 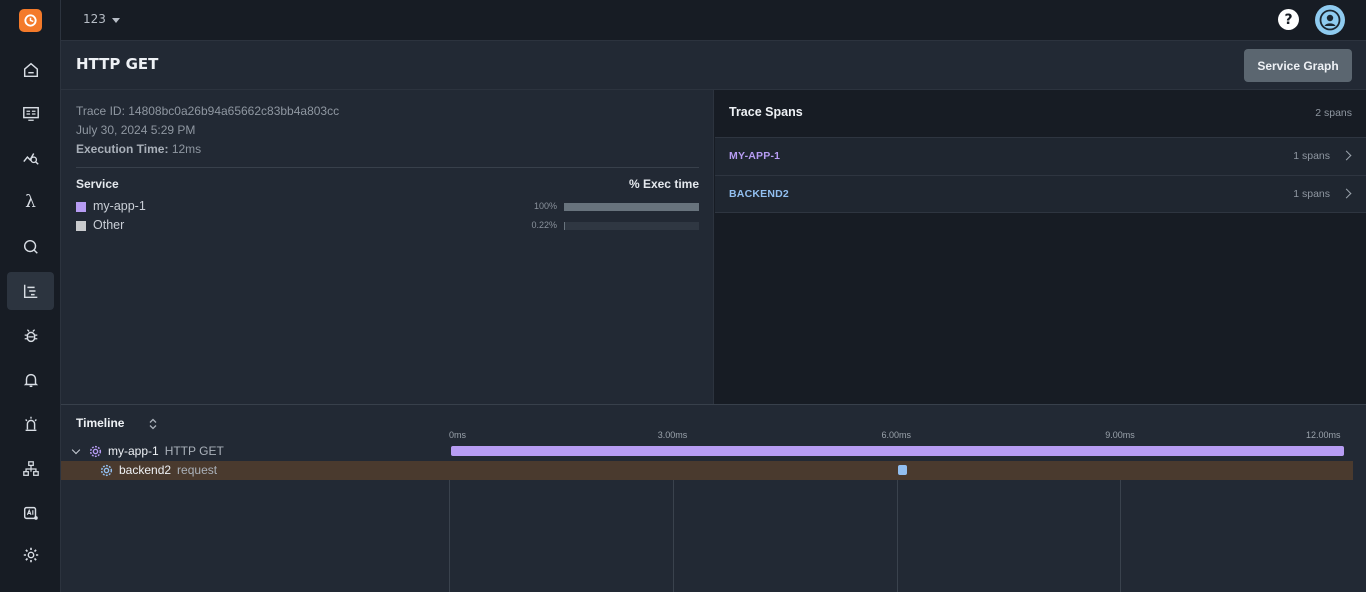 What do you see at coordinates (1333, 113) in the screenshot?
I see `trace-spans-count: 2 spans` at bounding box center [1333, 113].